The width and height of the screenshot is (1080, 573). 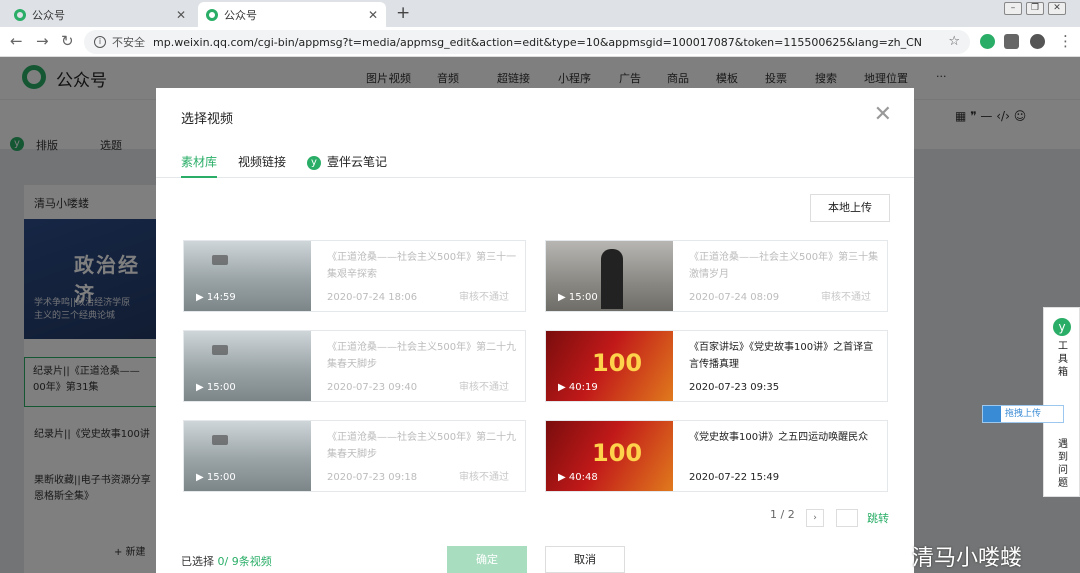 What do you see at coordinates (100, 14) in the screenshot?
I see `browser-tab-1: 公众号 ✕` at bounding box center [100, 14].